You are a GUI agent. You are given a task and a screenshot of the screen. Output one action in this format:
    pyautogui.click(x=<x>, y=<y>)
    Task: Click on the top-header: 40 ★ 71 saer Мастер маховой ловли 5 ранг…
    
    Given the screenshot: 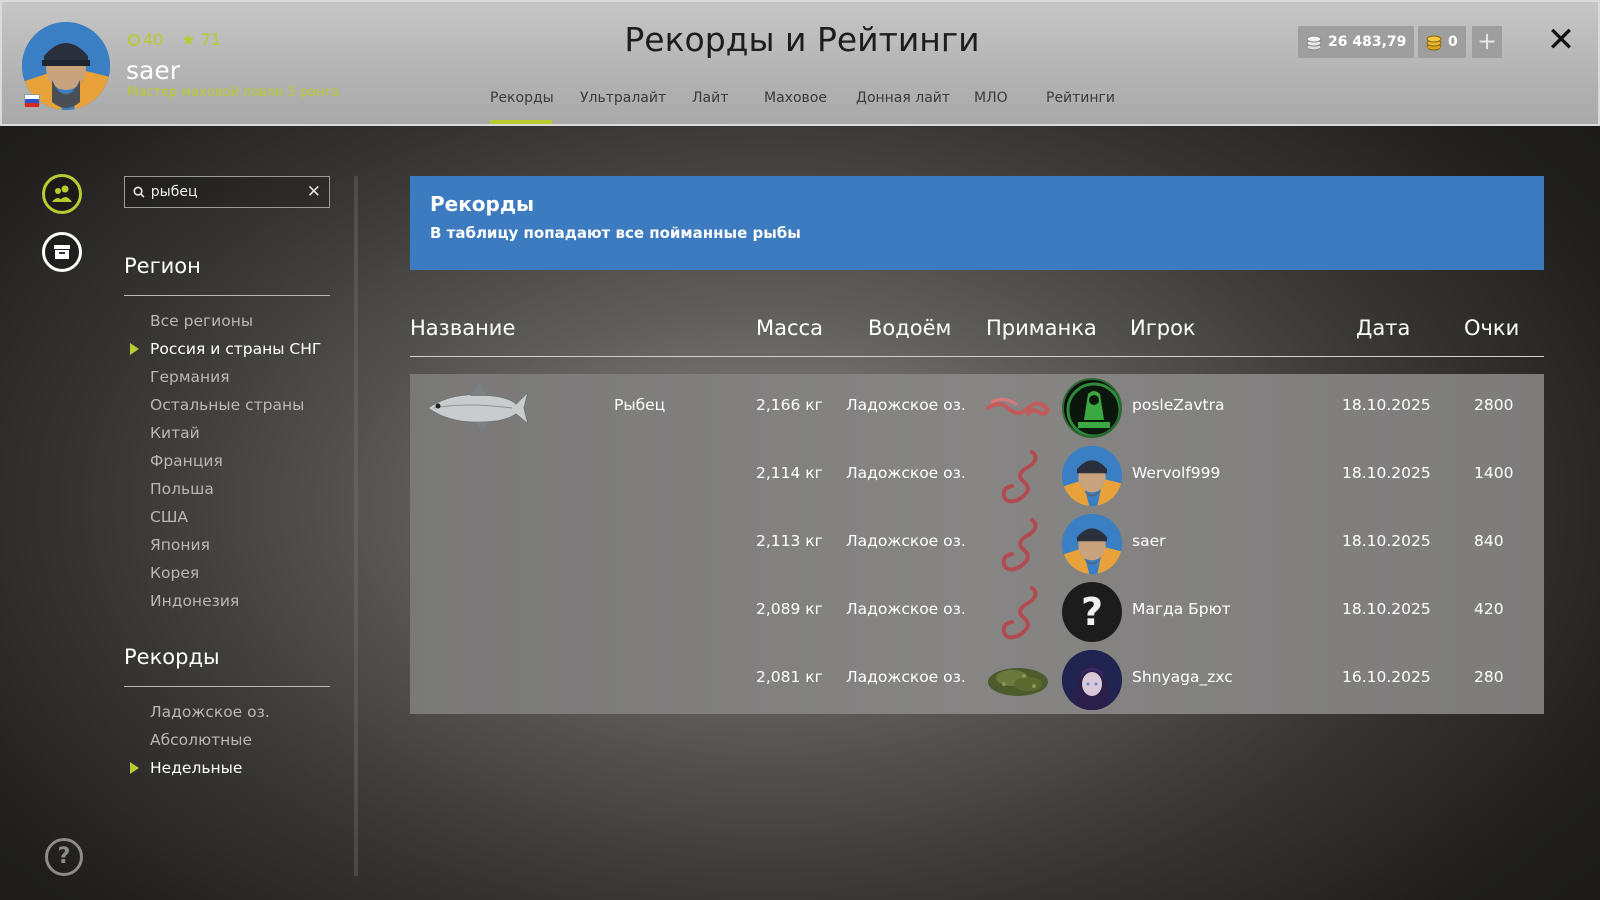 What is the action you would take?
    pyautogui.click(x=800, y=63)
    